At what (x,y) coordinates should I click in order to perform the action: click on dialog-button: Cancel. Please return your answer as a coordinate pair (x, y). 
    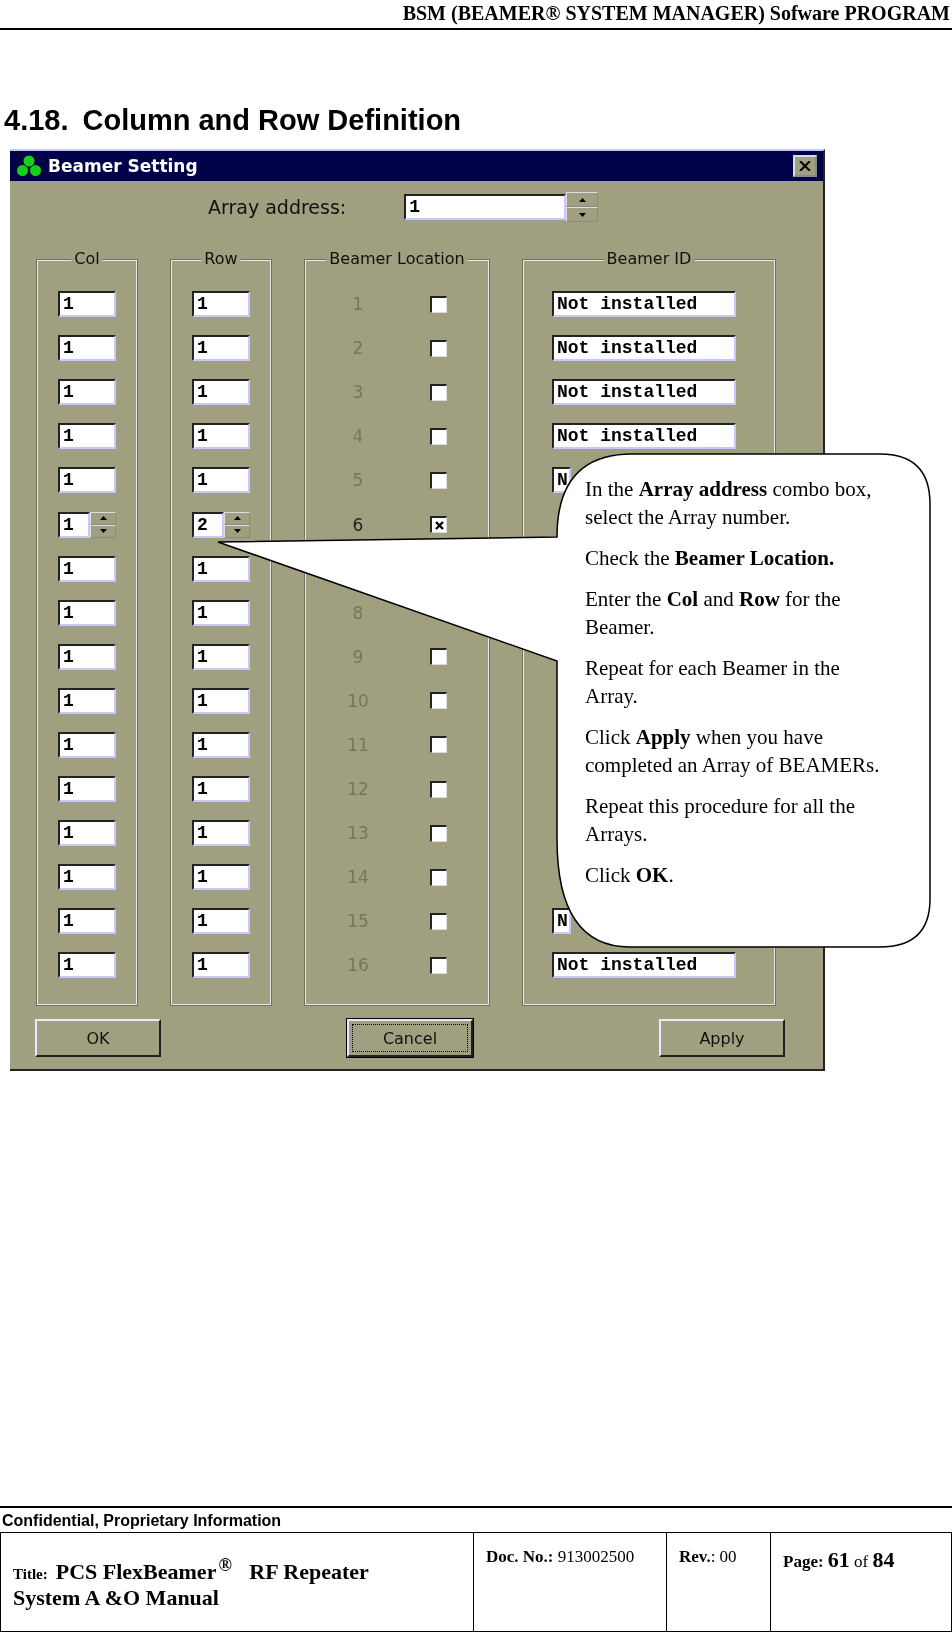
    Looking at the image, I should click on (410, 1038).